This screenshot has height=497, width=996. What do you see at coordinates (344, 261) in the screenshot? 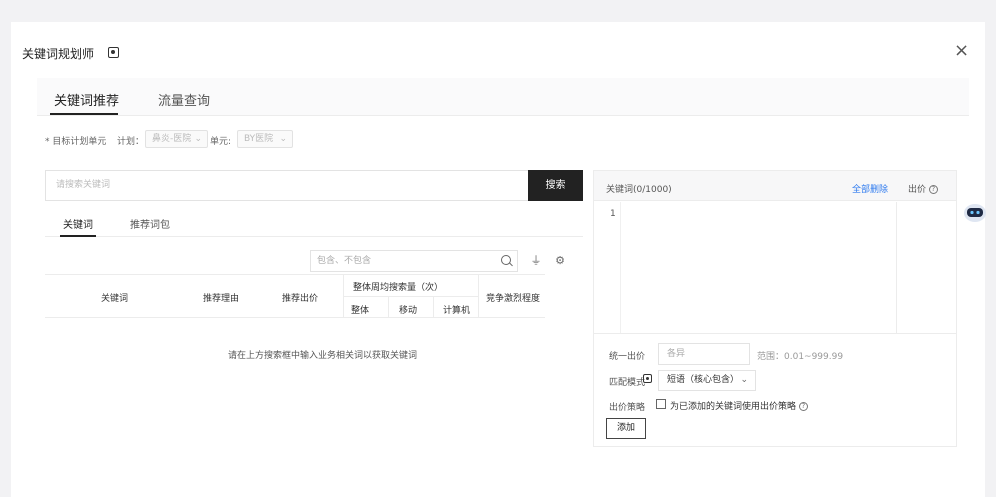
I see `filter-placeholder: 包含、不包含` at bounding box center [344, 261].